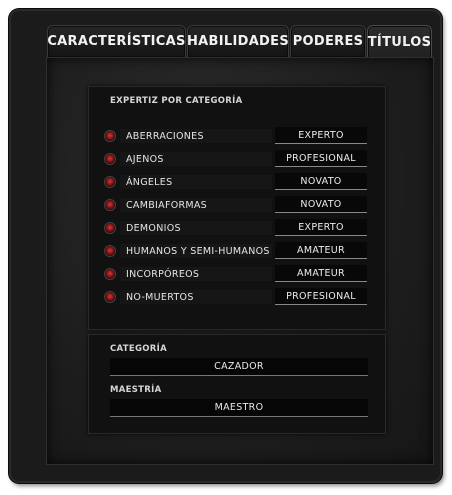 The height and width of the screenshot is (495, 452). What do you see at coordinates (196, 136) in the screenshot?
I see `category-label: ABERRACIONES` at bounding box center [196, 136].